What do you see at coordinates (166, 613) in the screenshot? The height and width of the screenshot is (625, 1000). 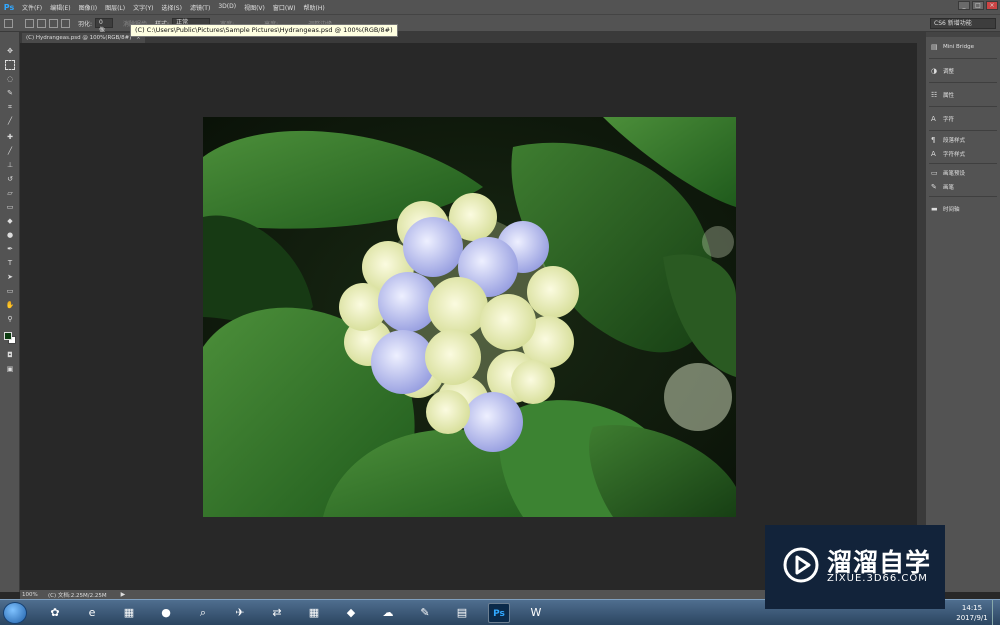 I see `firefox-icon: ●` at bounding box center [166, 613].